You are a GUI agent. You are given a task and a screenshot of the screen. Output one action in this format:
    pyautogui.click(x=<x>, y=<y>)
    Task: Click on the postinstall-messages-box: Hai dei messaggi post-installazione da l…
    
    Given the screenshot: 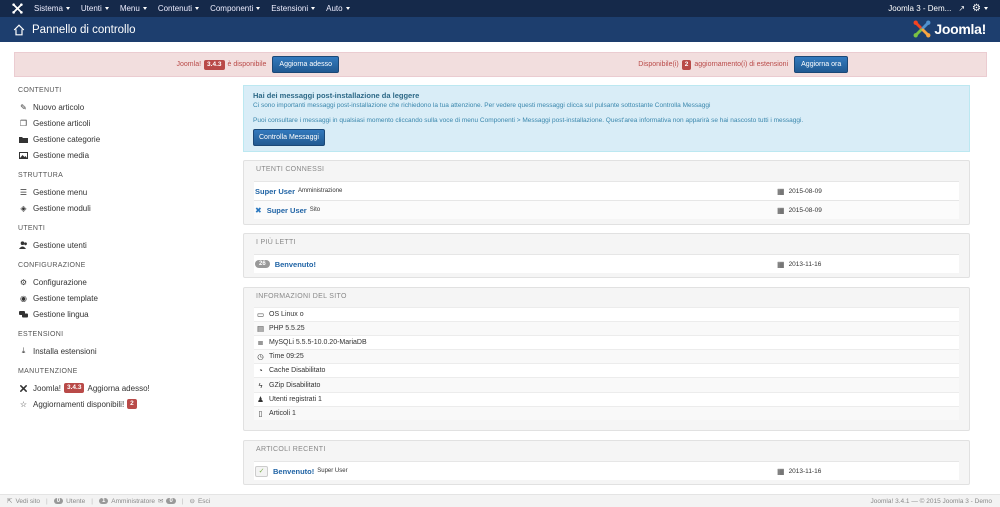 What is the action you would take?
    pyautogui.click(x=606, y=118)
    